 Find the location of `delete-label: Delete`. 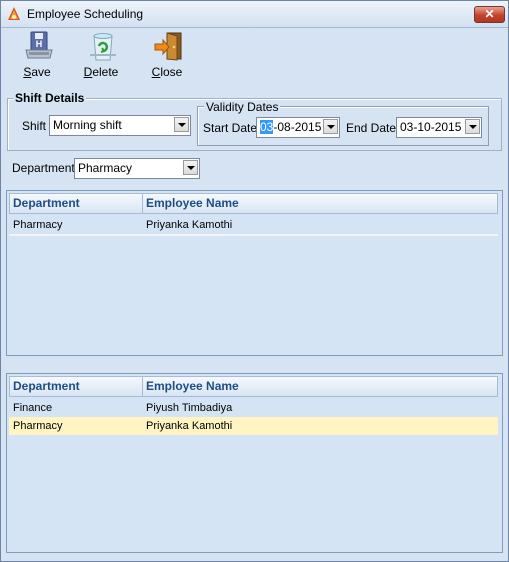

delete-label: Delete is located at coordinates (101, 72).